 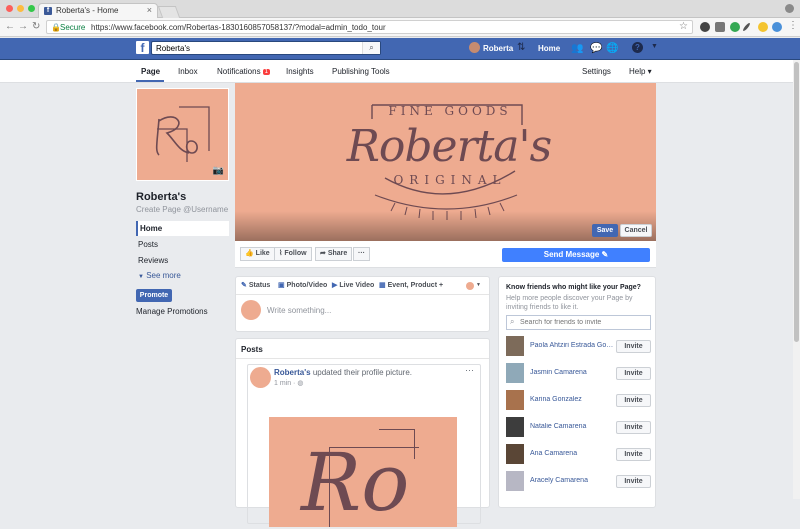 What do you see at coordinates (182, 260) in the screenshot?
I see `sidebar-item-reviews: Reviews` at bounding box center [182, 260].